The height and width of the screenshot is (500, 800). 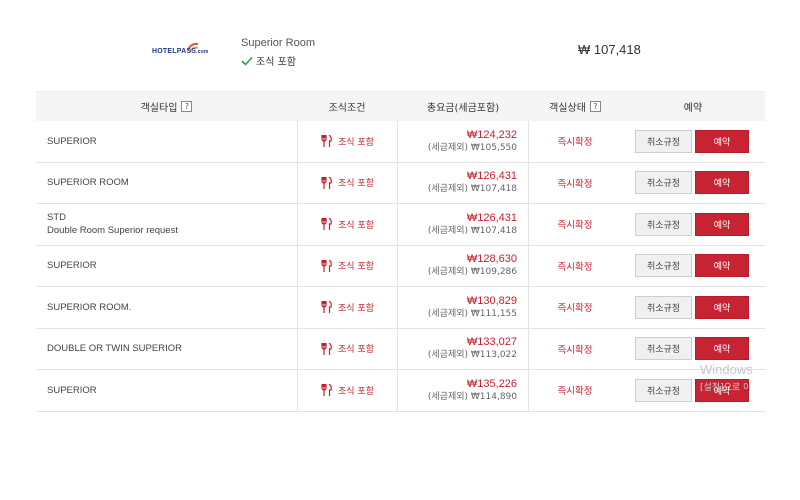 What do you see at coordinates (463, 141) in the screenshot?
I see `price-cell: ₩124,232 (세금제외) ₩105,550` at bounding box center [463, 141].